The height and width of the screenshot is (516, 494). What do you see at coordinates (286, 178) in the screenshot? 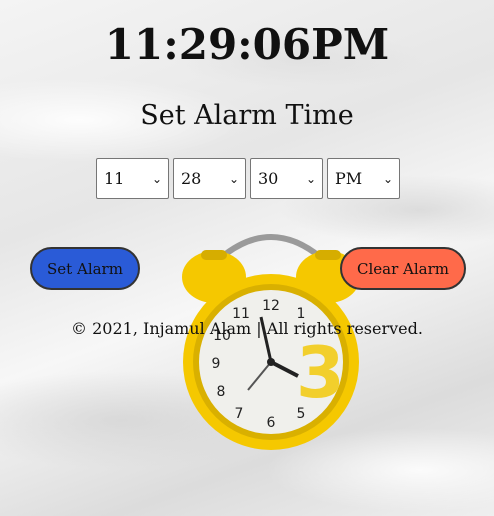
I see `second-select: 30 ⌄` at bounding box center [286, 178].